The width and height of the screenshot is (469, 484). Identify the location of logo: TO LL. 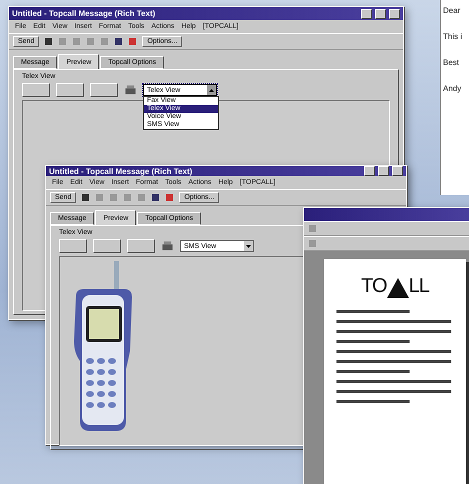
(395, 286).